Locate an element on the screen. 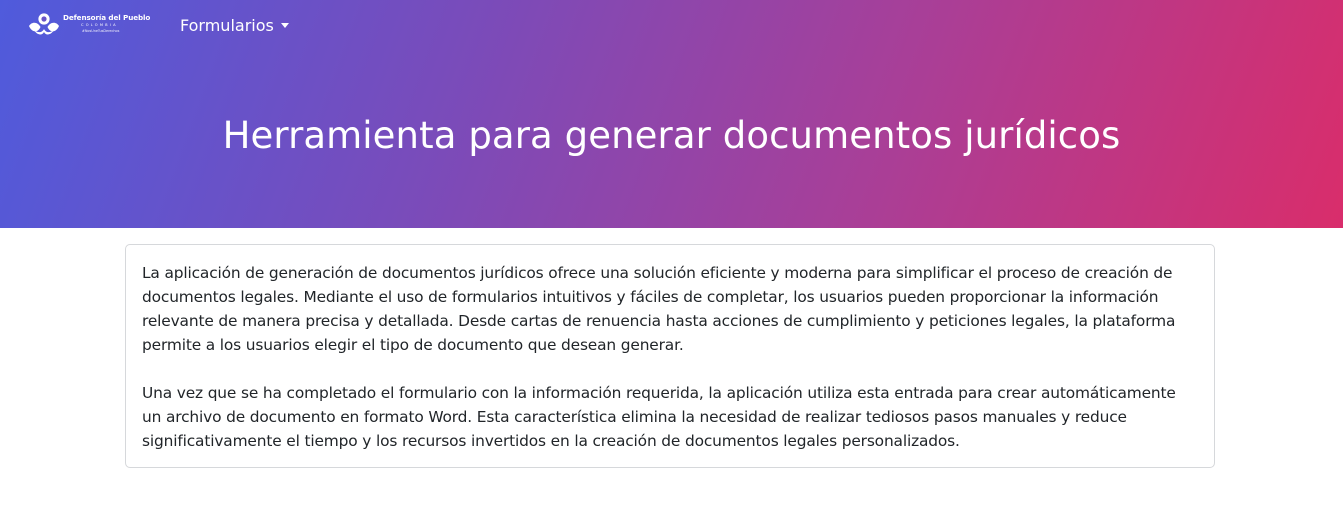 Image resolution: width=1343 pixels, height=529 pixels. brand-name: Defensoría del Pueblo is located at coordinates (107, 18).